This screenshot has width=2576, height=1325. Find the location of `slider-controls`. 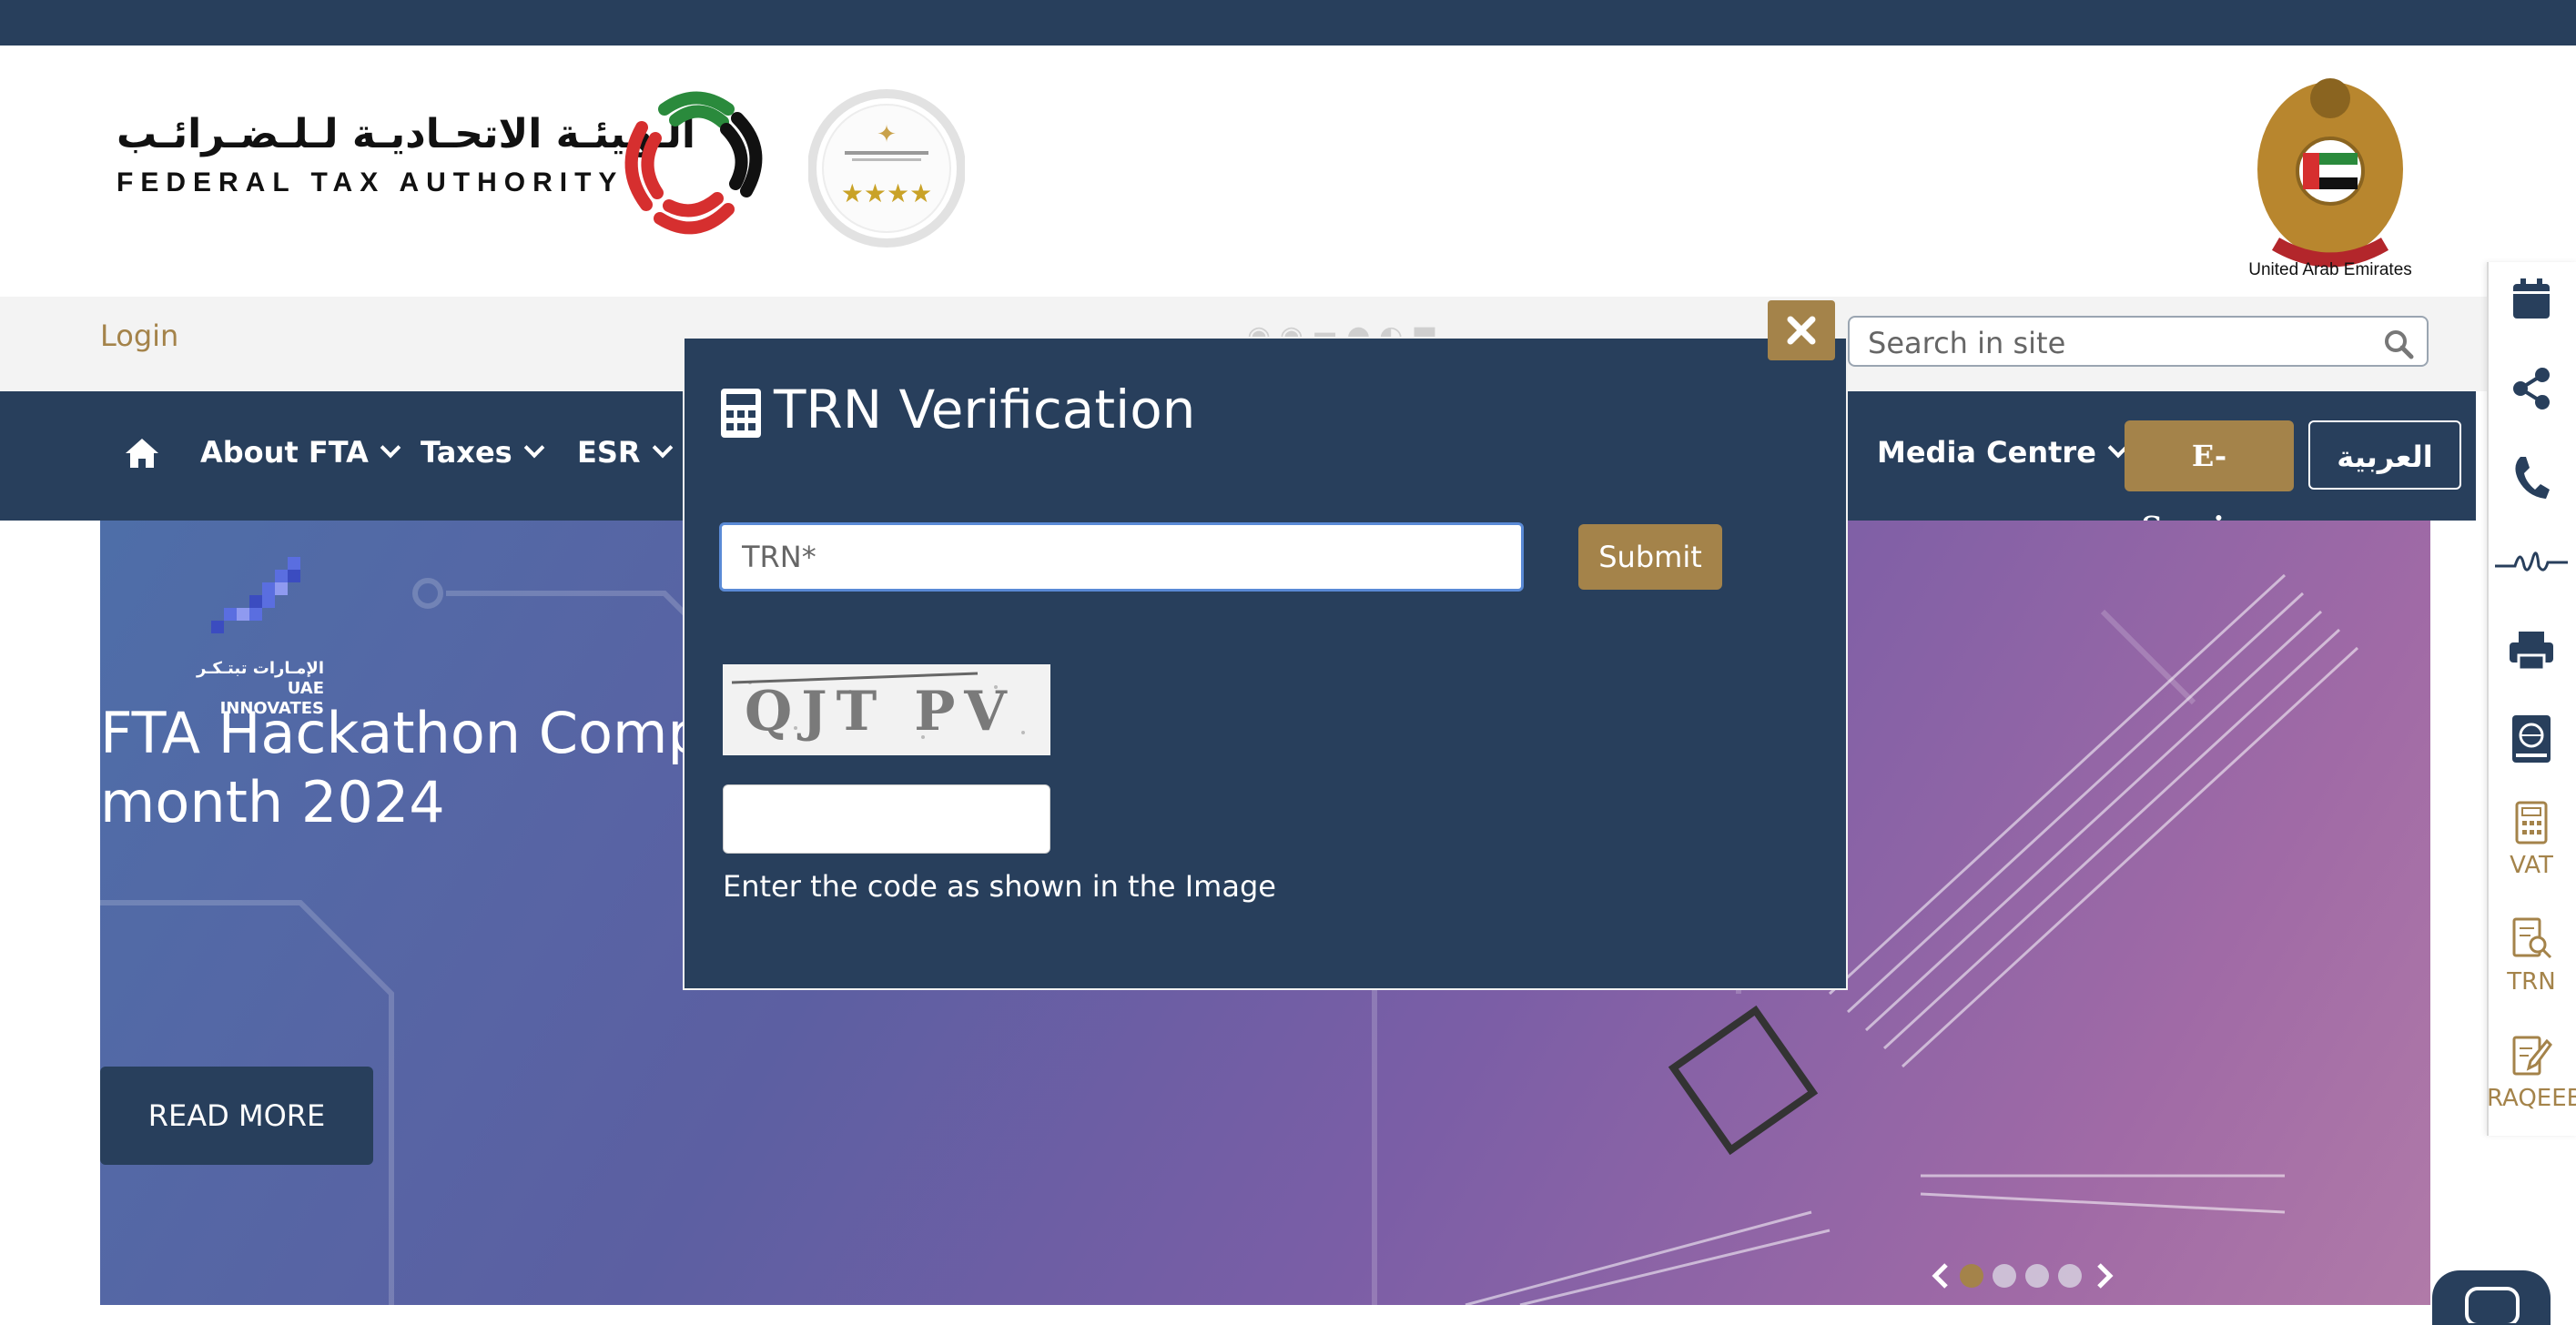

slider-controls is located at coordinates (2021, 1276).